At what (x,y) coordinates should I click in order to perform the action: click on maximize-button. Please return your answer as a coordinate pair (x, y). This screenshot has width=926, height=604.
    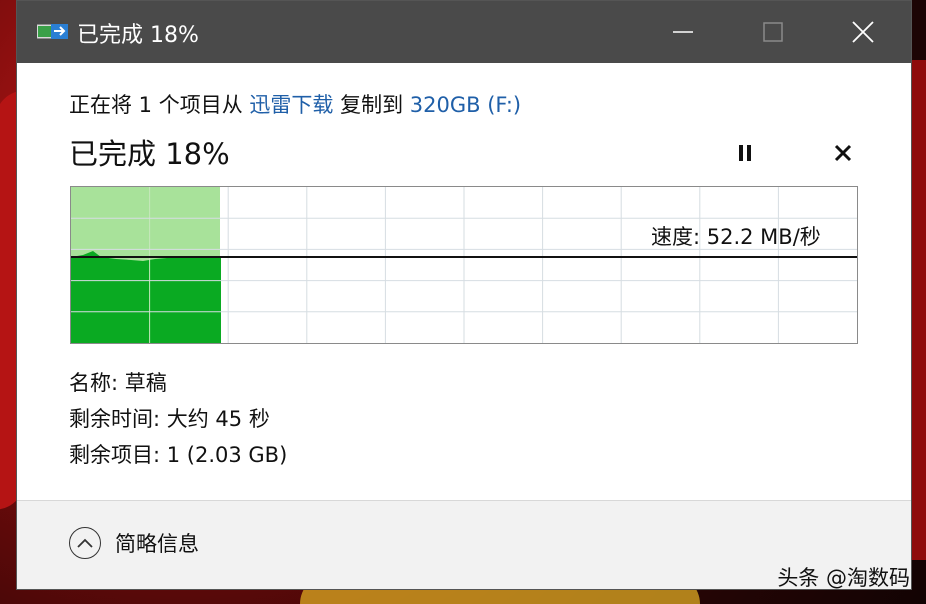
    Looking at the image, I should click on (773, 32).